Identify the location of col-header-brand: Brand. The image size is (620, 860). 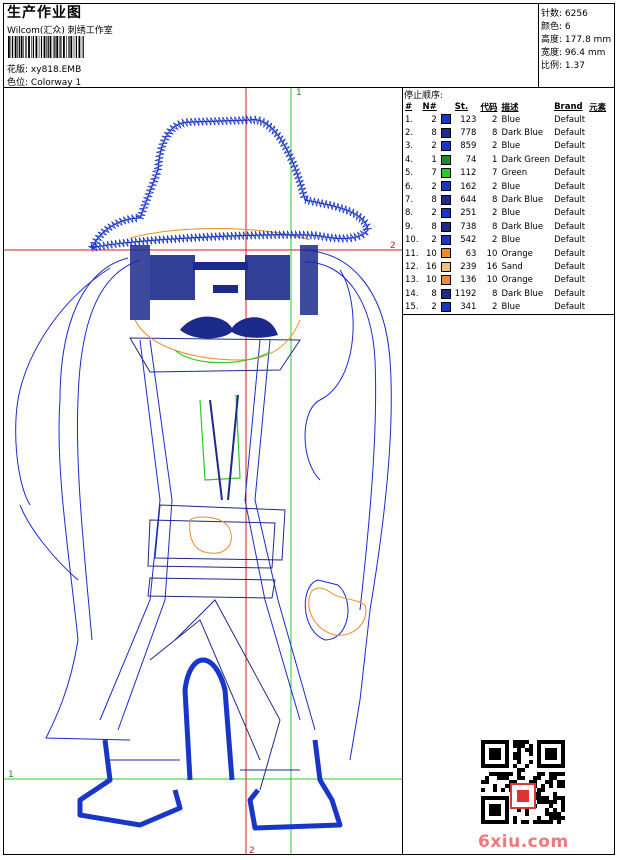
(568, 107).